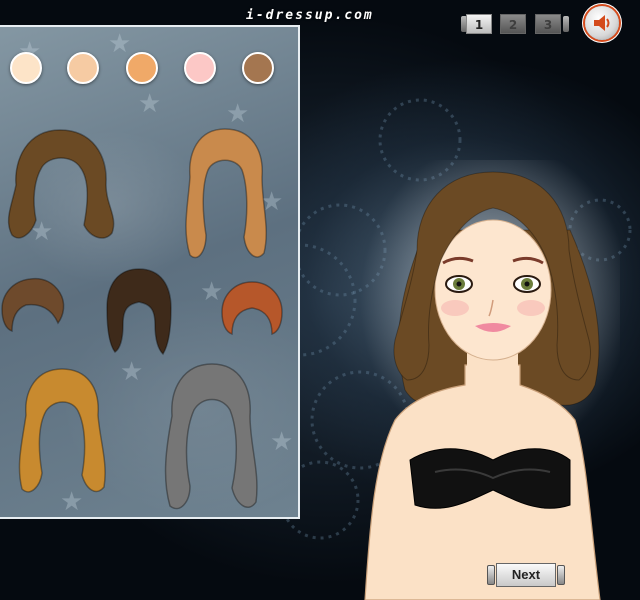 The image size is (640, 600). What do you see at coordinates (491, 575) in the screenshot?
I see `next-left-cap` at bounding box center [491, 575].